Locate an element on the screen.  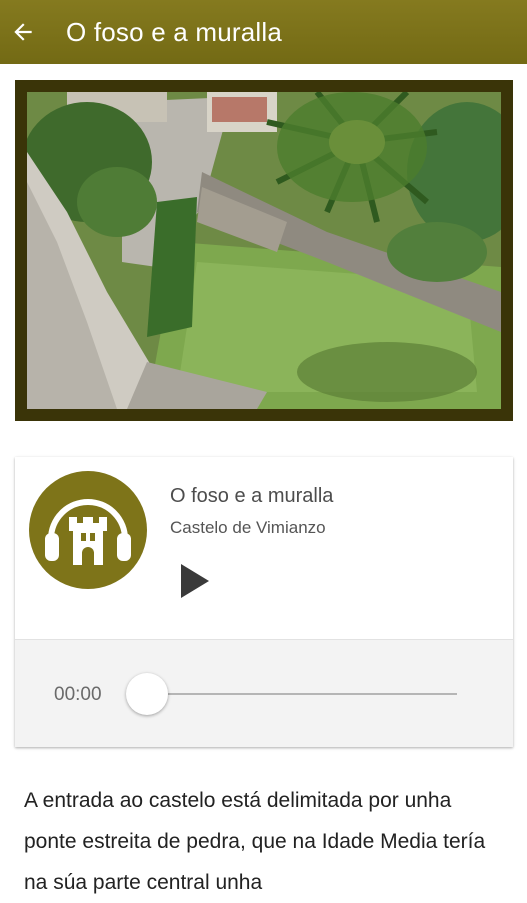
current-time: 00:00 is located at coordinates (78, 694).